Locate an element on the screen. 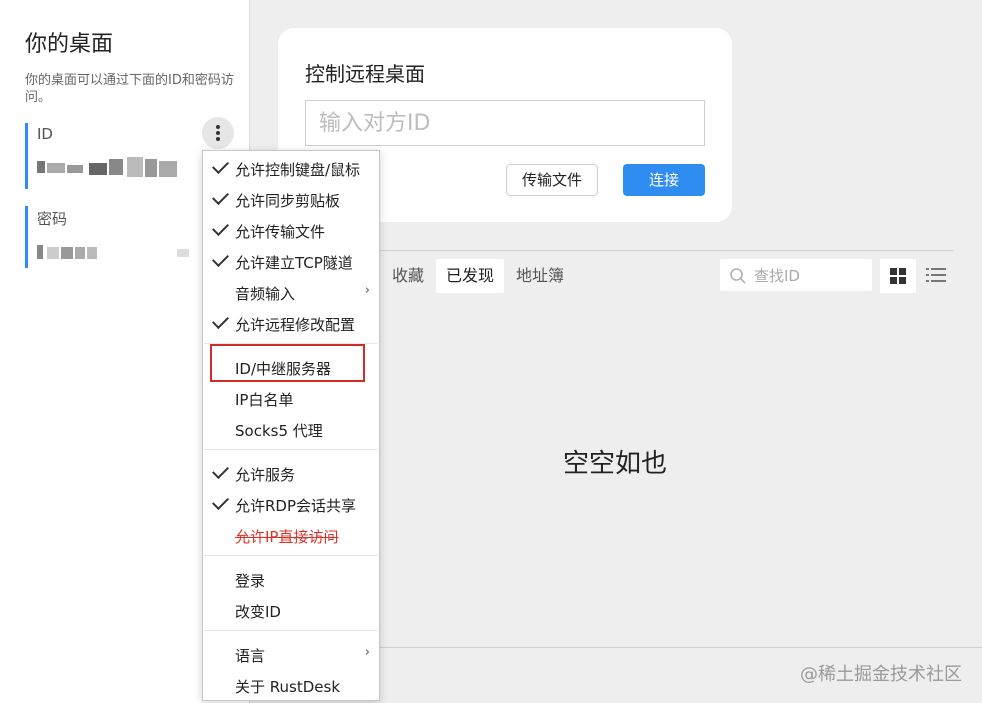  menu-item-label: 语言 is located at coordinates (250, 656).